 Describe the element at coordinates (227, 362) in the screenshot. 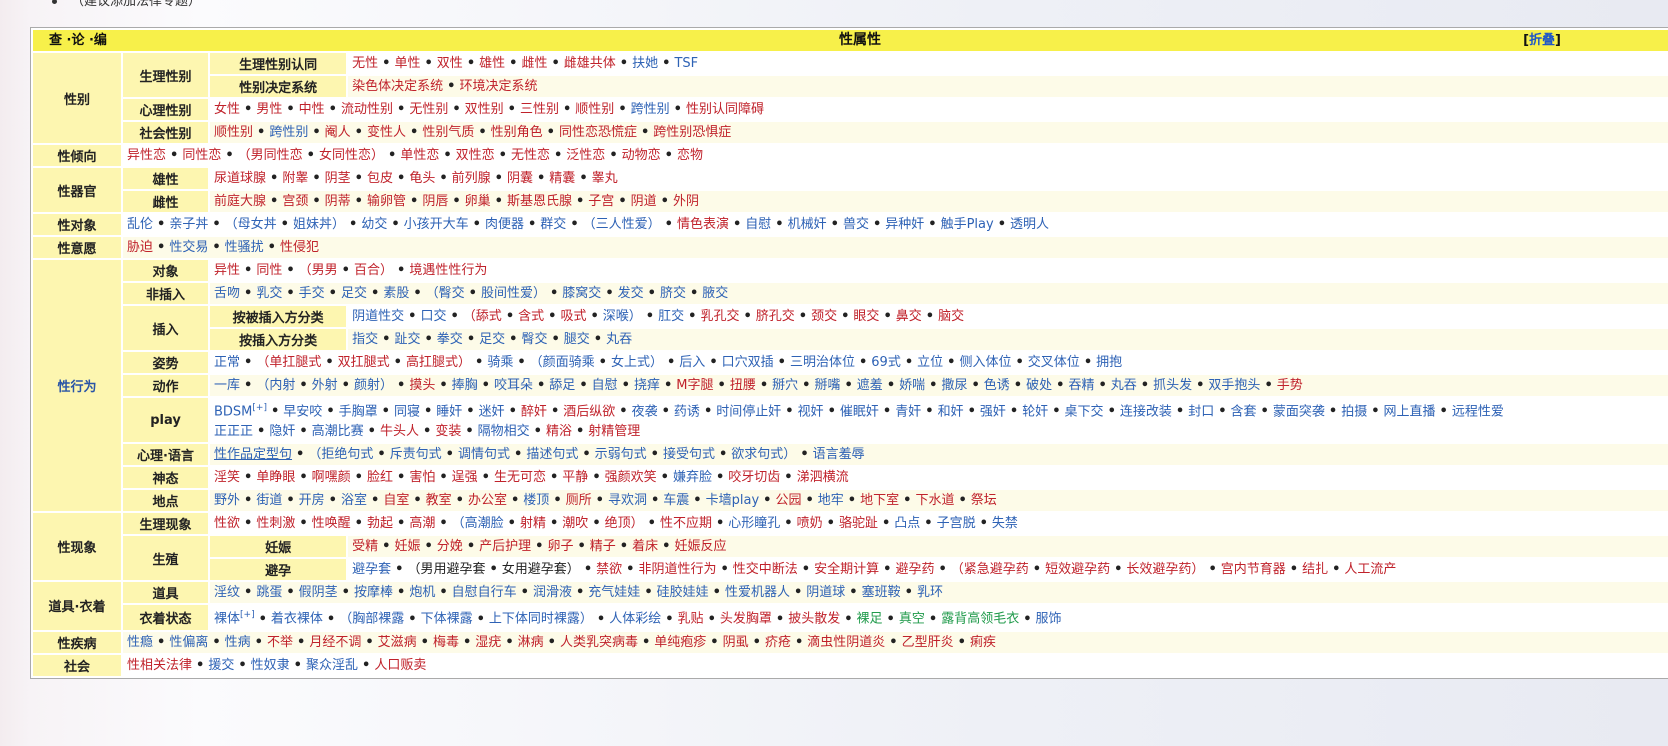

I see `nav-link: 正常` at that location.